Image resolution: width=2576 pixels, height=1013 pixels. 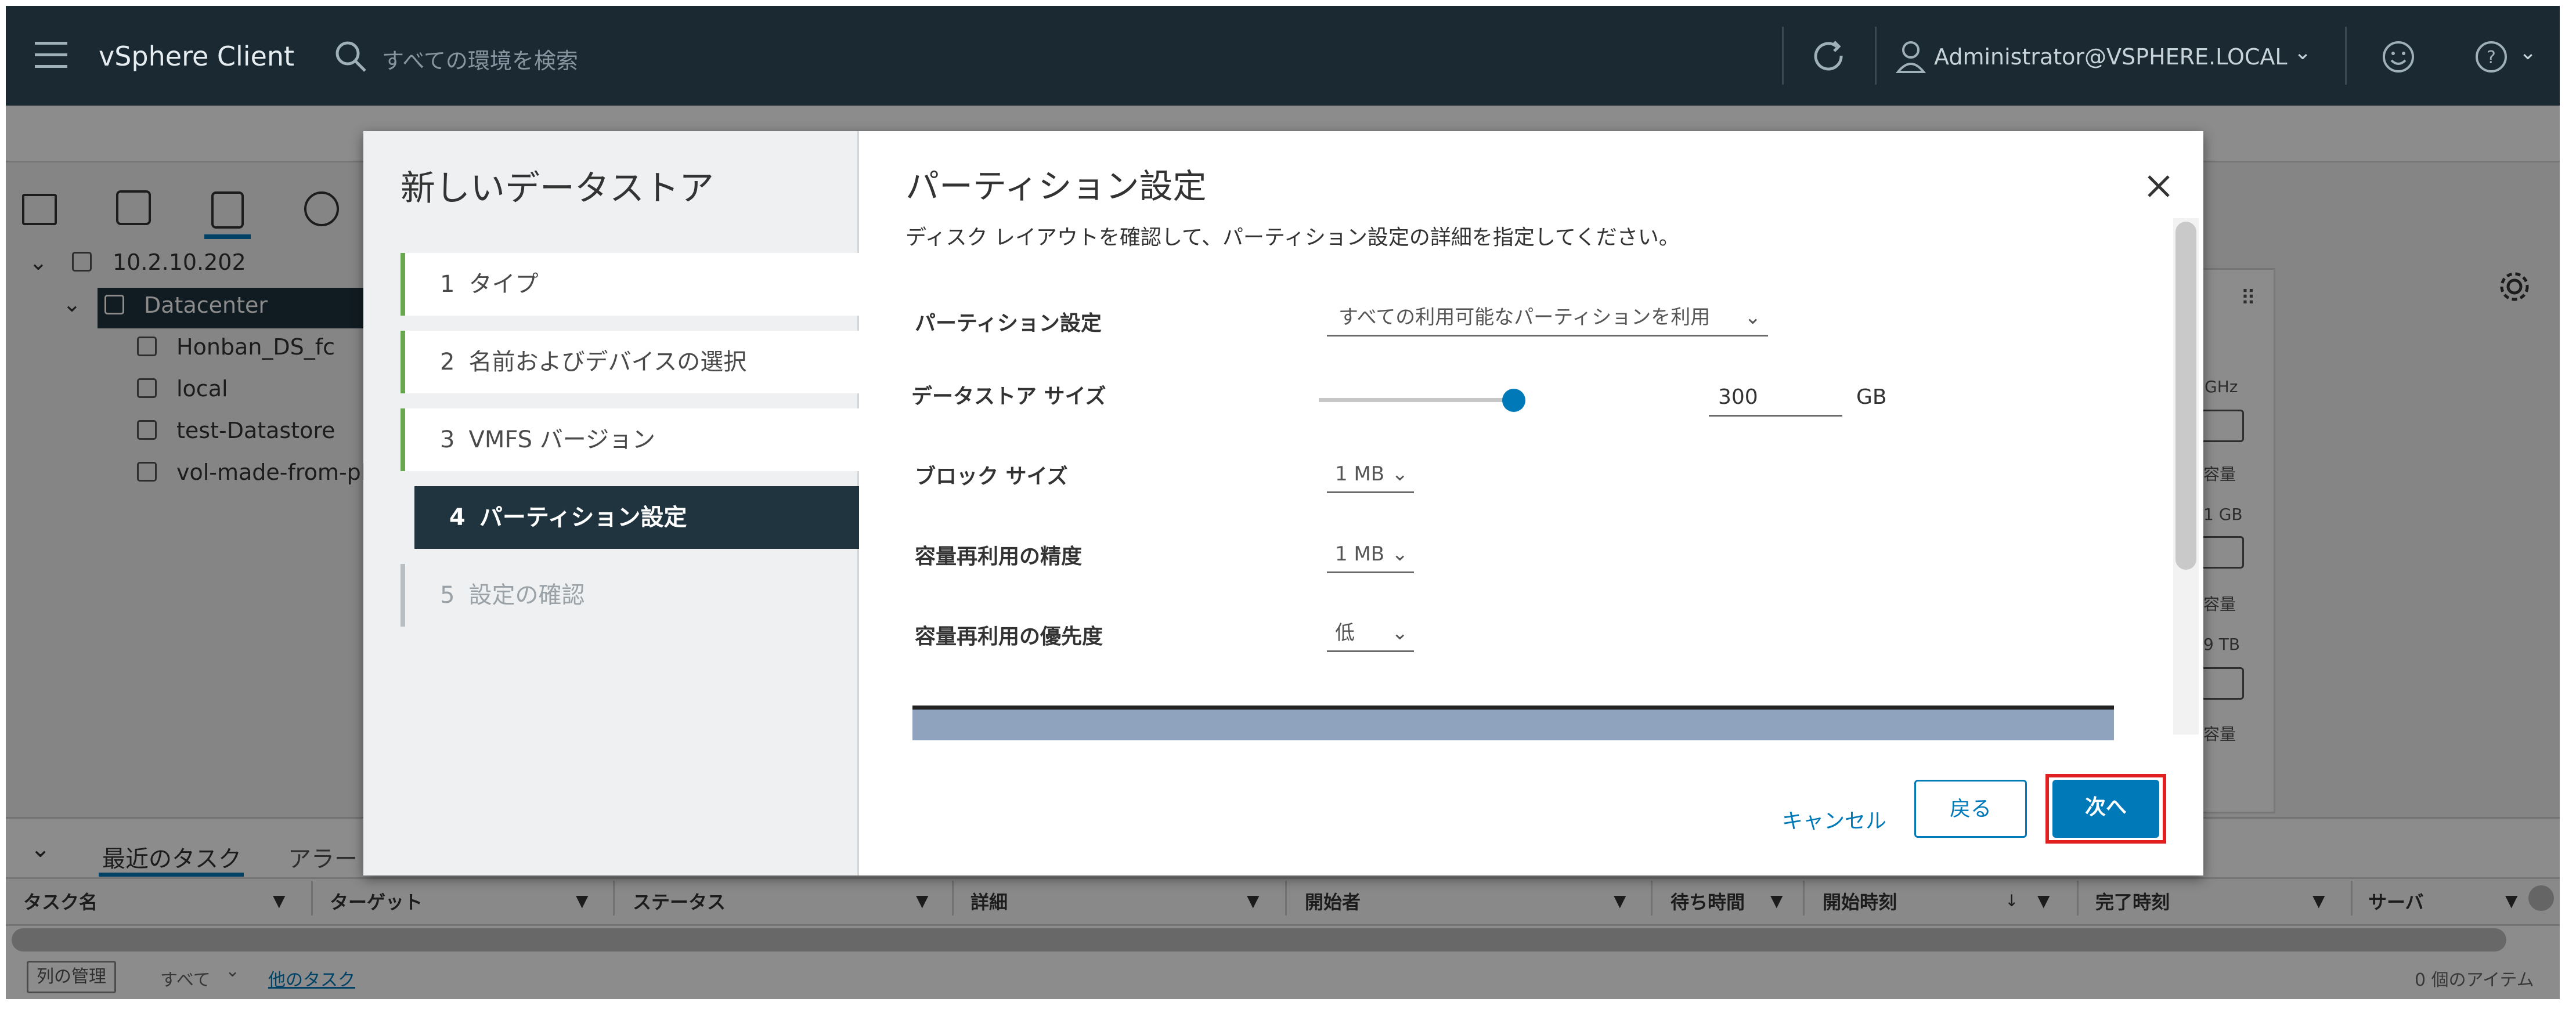 What do you see at coordinates (1056, 187) in the screenshot?
I see `page-title: パーティション設定` at bounding box center [1056, 187].